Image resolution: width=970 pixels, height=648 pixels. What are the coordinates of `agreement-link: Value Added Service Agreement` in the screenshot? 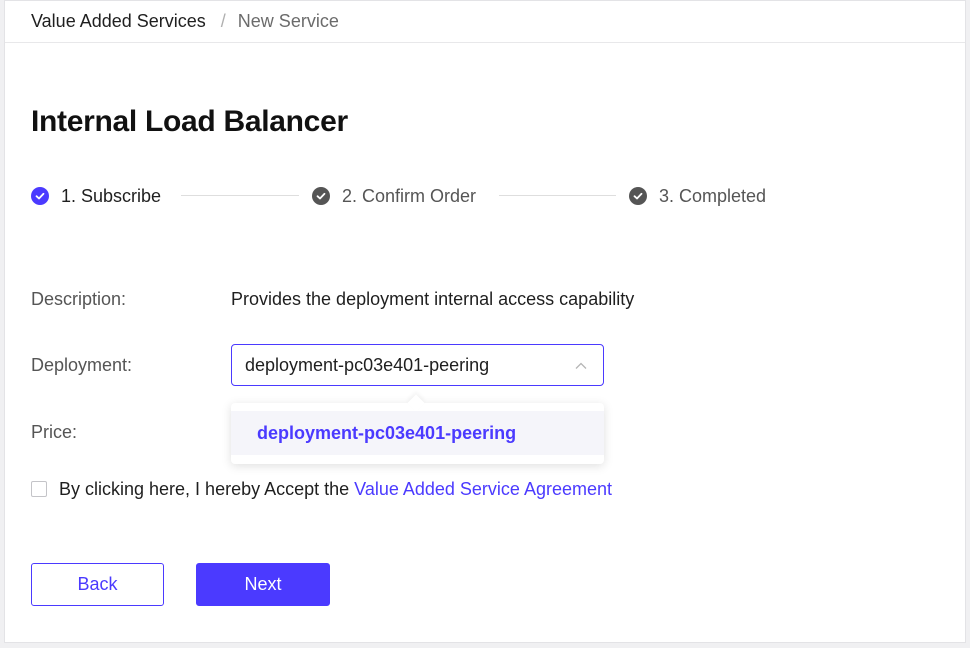 It's located at (483, 489).